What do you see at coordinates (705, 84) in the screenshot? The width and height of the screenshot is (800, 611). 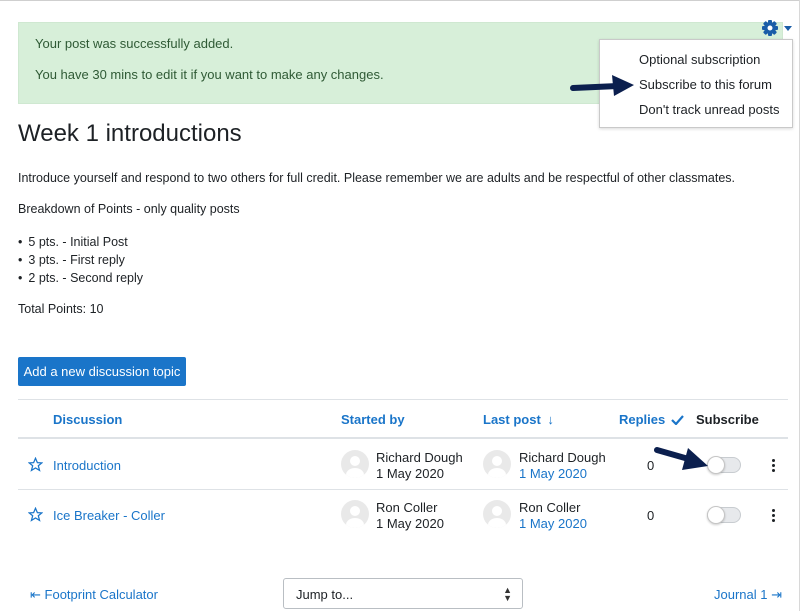 I see `menu-item-subscribe-forum: Subscribe to this forum` at bounding box center [705, 84].